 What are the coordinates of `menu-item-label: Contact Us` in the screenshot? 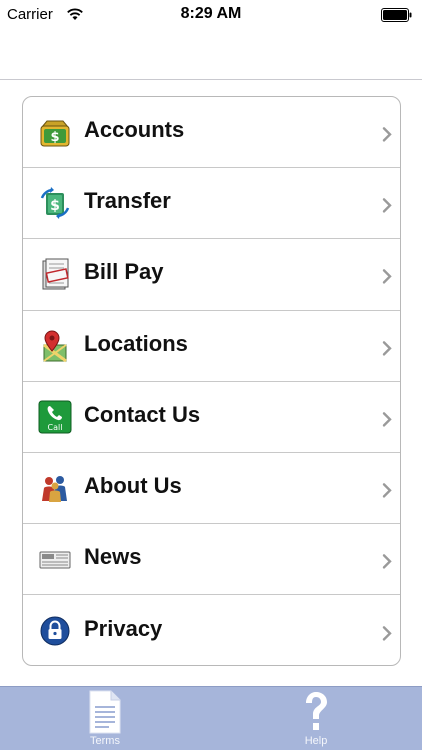 It's located at (142, 414).